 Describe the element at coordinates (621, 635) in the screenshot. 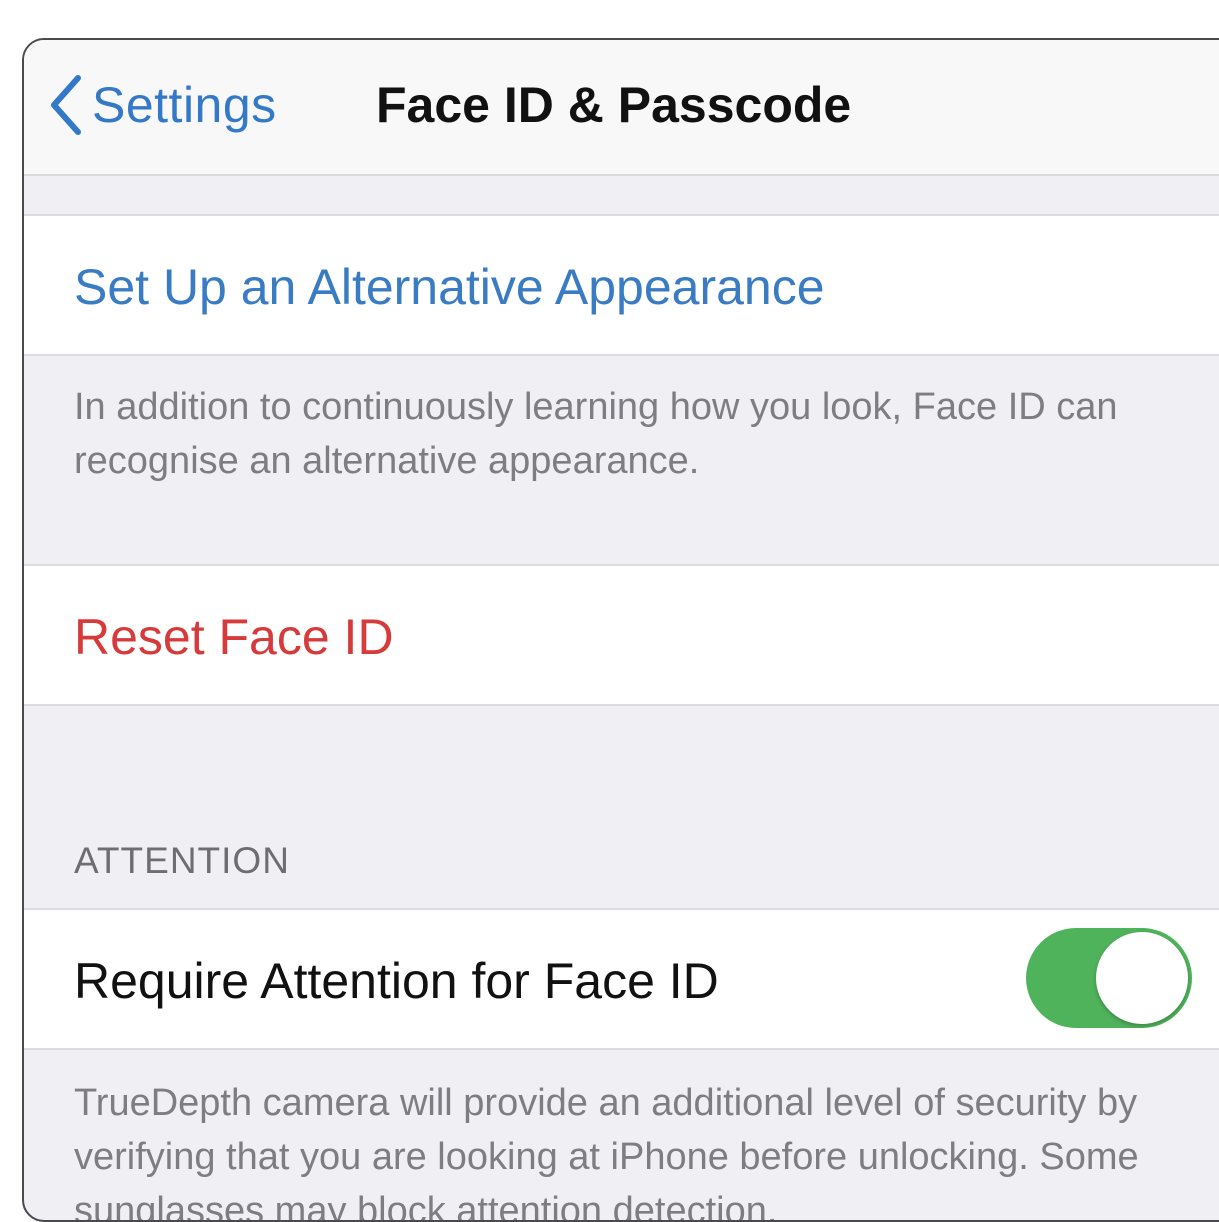

I see `reset-face-id-cell: Reset Face ID` at that location.